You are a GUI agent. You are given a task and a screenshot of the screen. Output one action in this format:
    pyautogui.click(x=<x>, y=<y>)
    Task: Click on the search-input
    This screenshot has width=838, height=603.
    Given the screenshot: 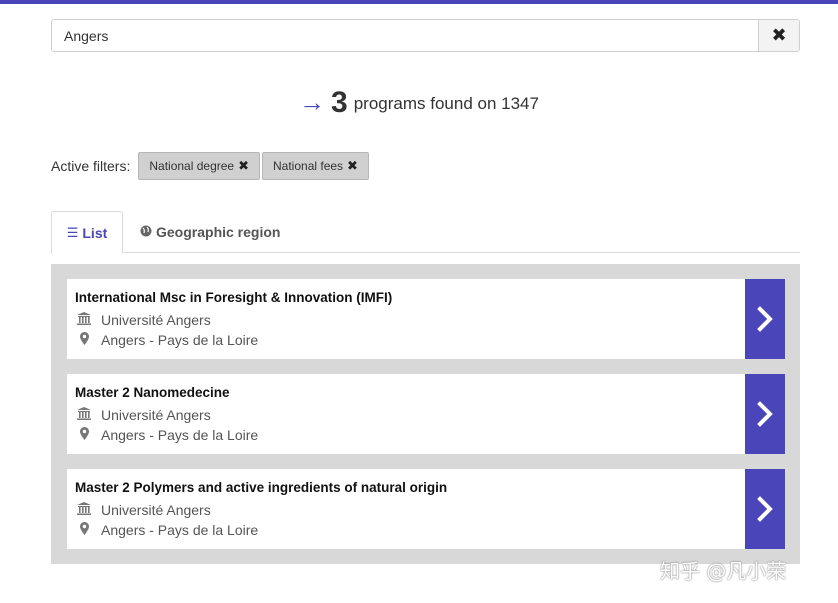 What is the action you would take?
    pyautogui.click(x=405, y=35)
    